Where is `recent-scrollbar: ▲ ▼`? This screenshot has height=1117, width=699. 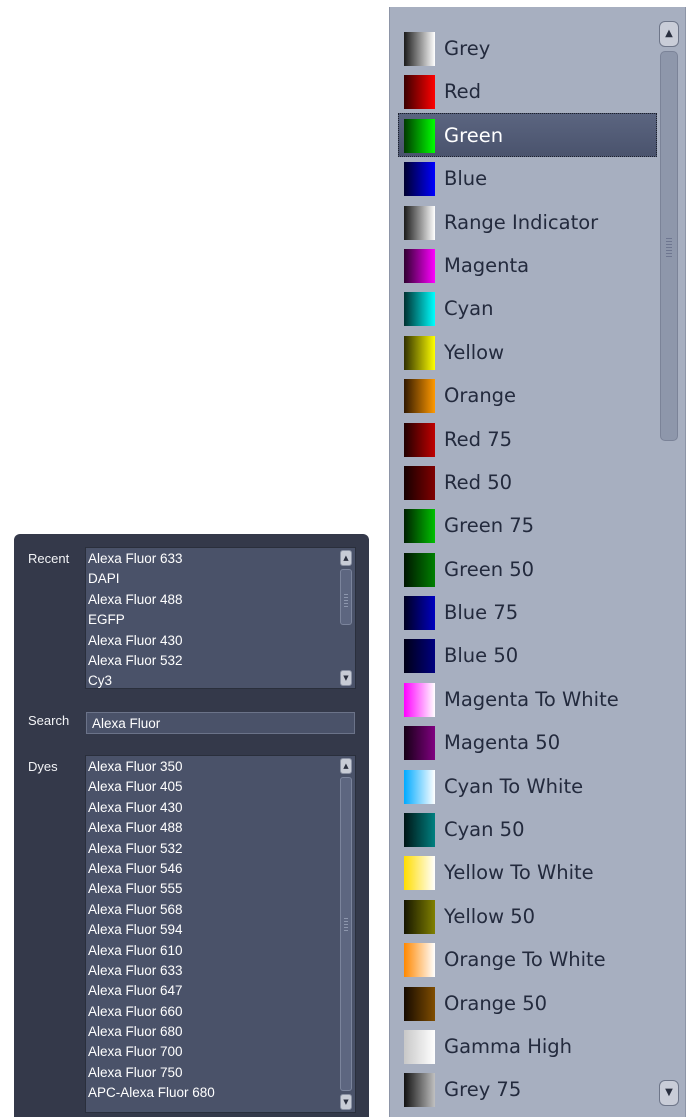
recent-scrollbar: ▲ ▼ is located at coordinates (346, 618).